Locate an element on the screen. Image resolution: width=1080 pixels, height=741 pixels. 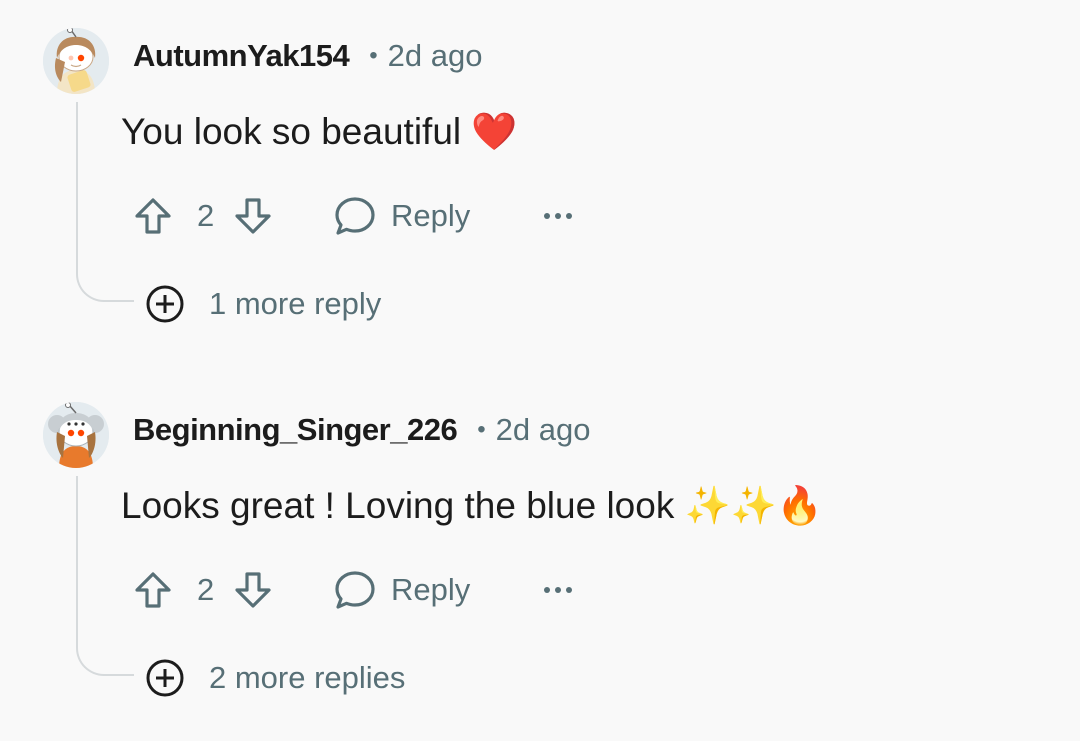
more-replies-button: 1 more reply is located at coordinates (263, 304).